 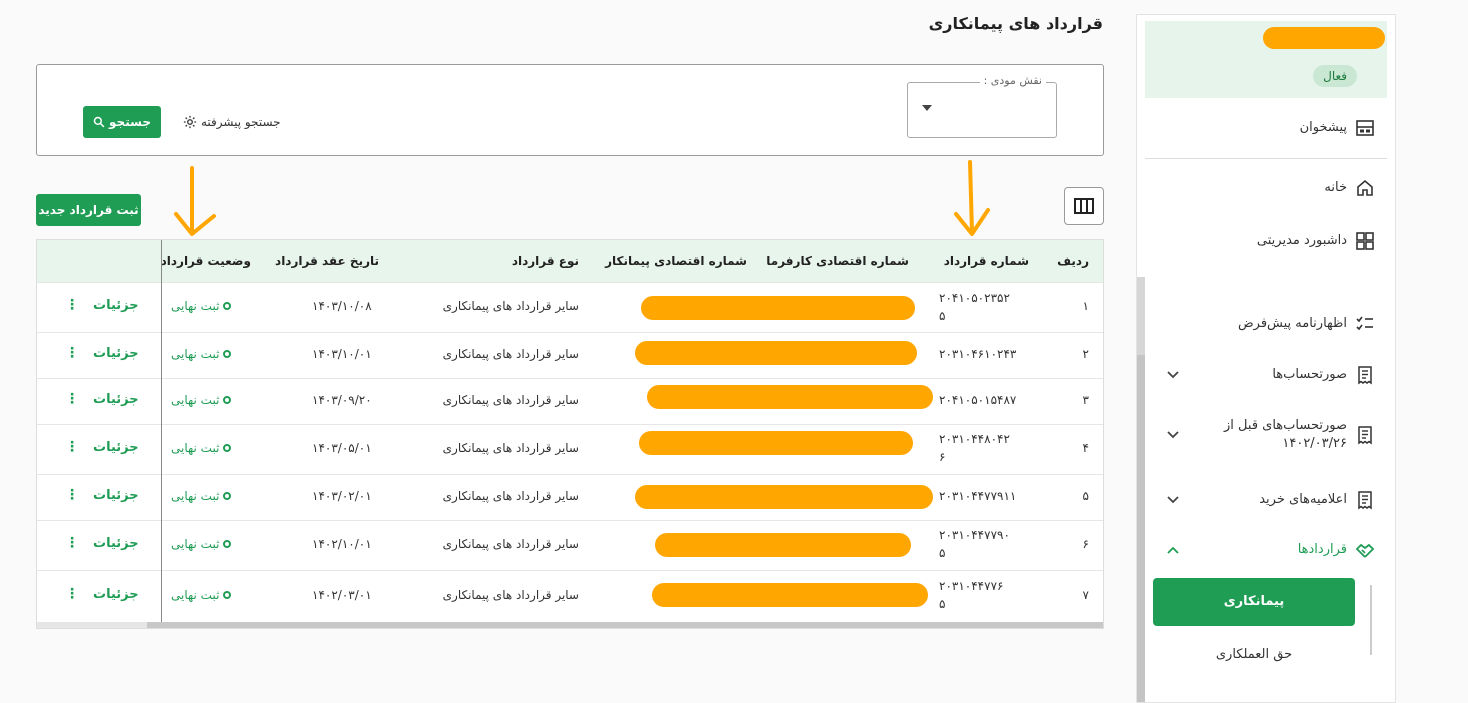 What do you see at coordinates (1303, 499) in the screenshot?
I see `sidebar-item-label: اعلامیه‌های خرید` at bounding box center [1303, 499].